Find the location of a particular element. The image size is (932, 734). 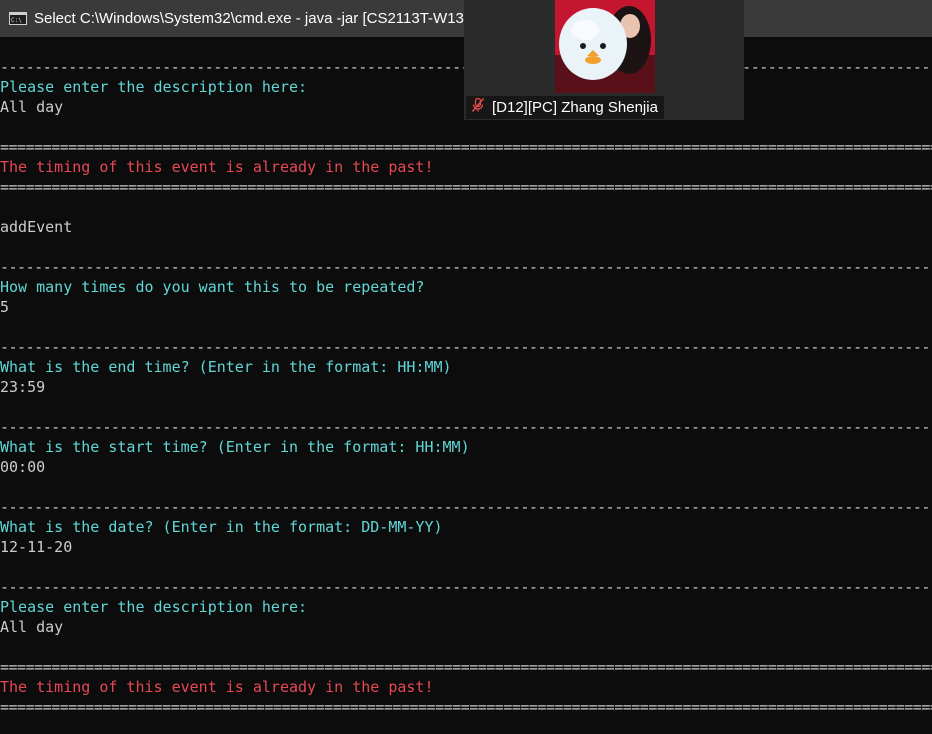

input-line: 5 is located at coordinates (5, 307).